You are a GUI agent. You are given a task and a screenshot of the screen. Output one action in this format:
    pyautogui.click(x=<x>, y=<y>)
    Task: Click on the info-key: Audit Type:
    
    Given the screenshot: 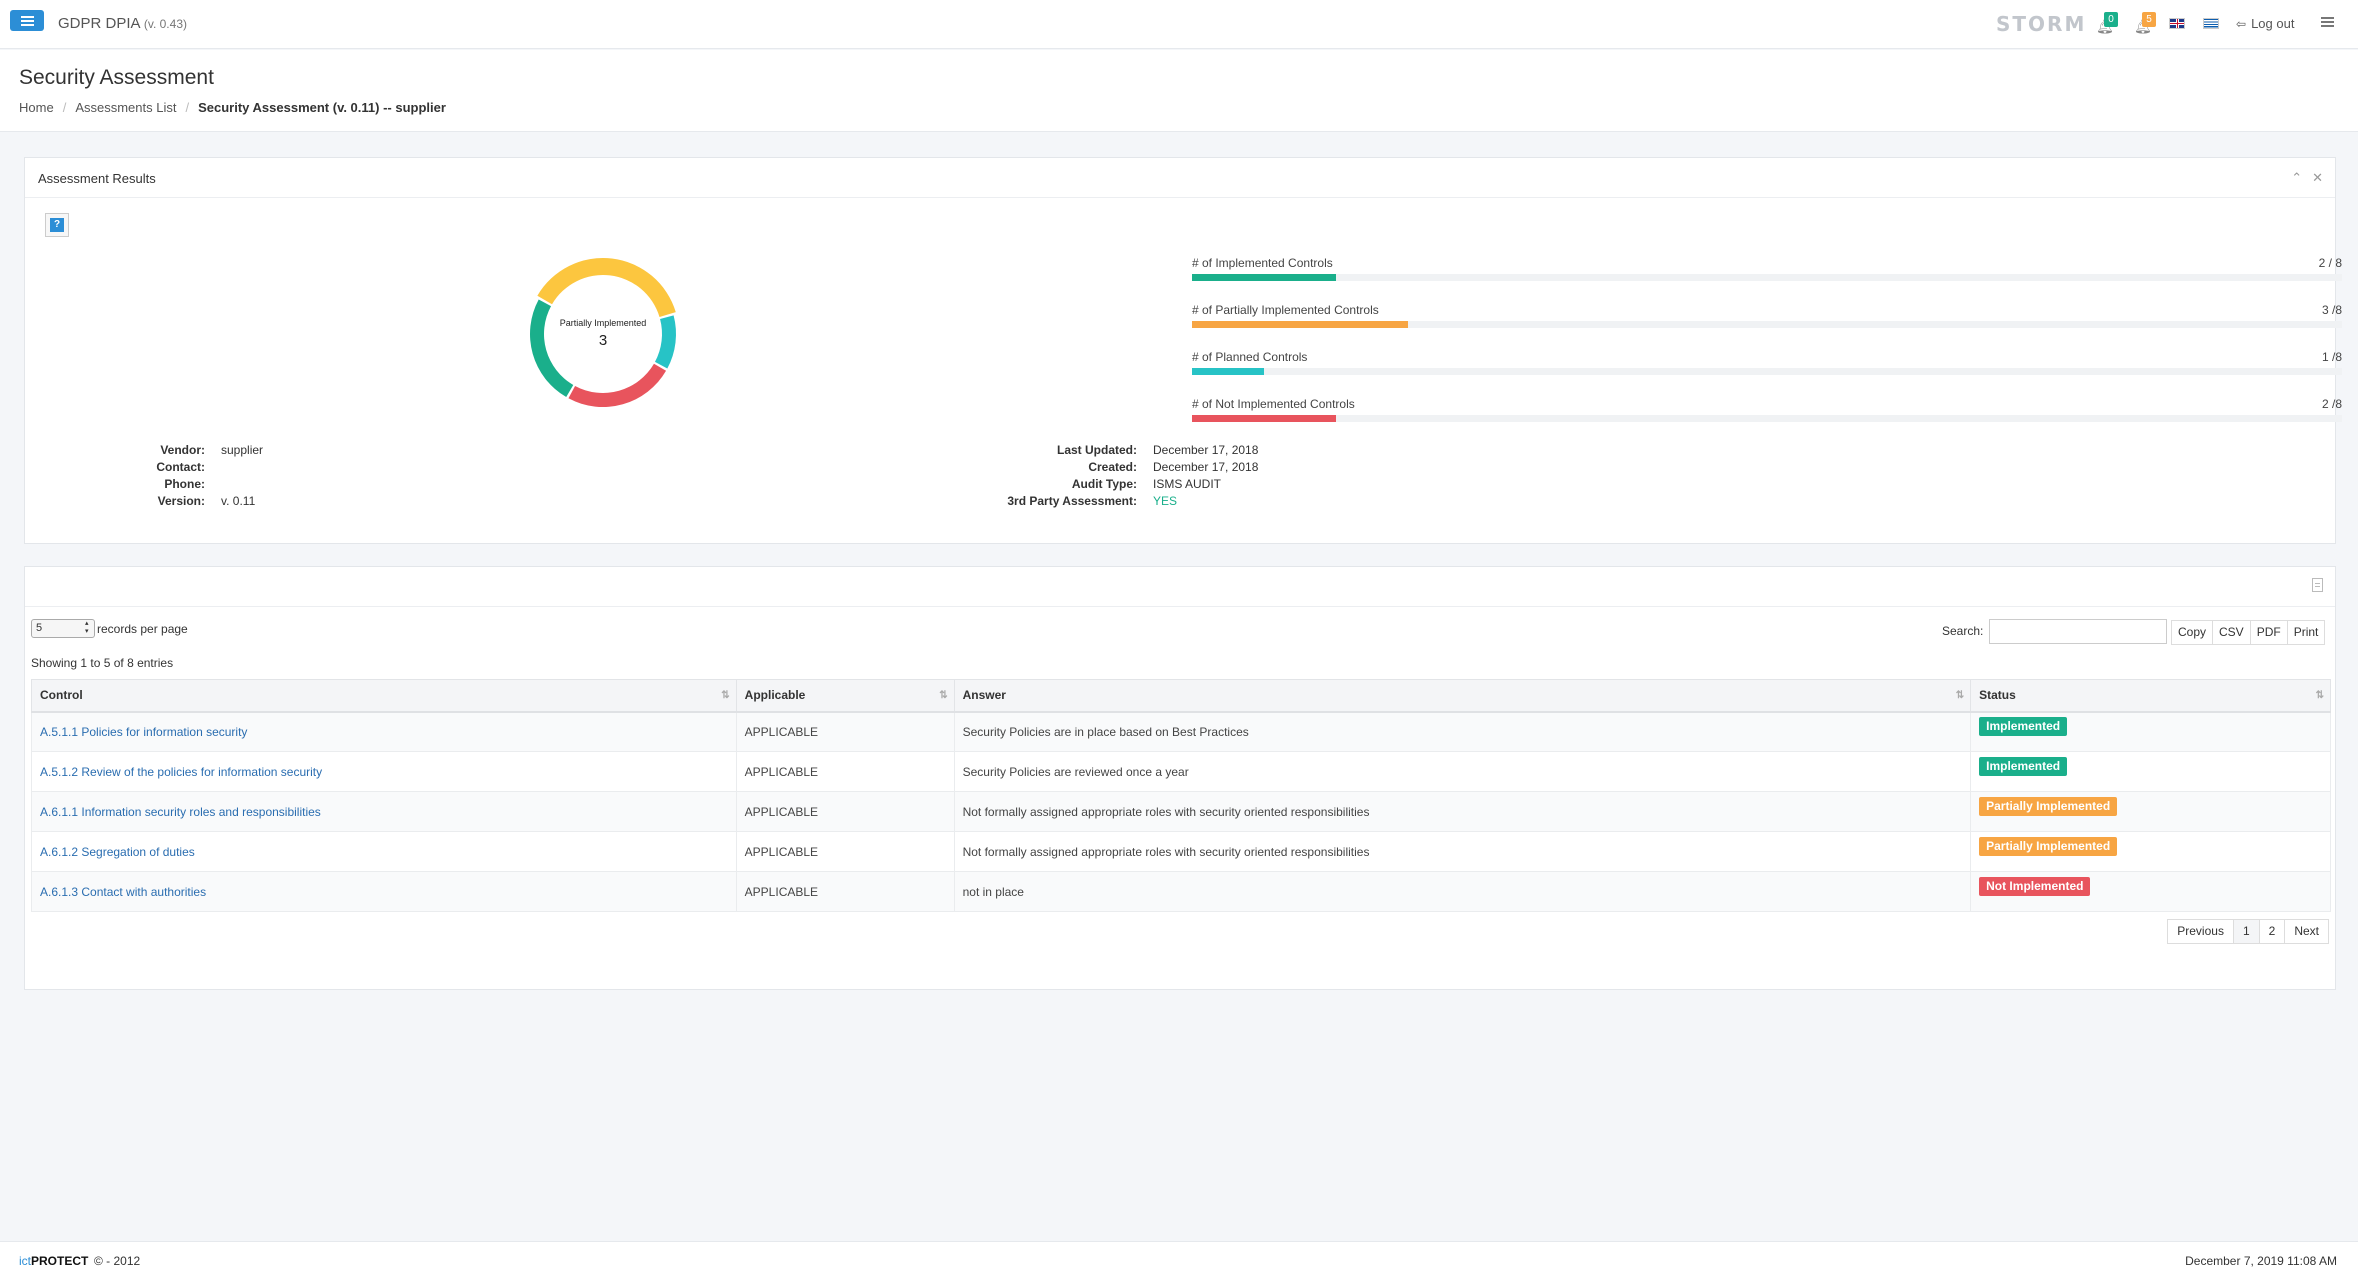 What is the action you would take?
    pyautogui.click(x=1104, y=484)
    